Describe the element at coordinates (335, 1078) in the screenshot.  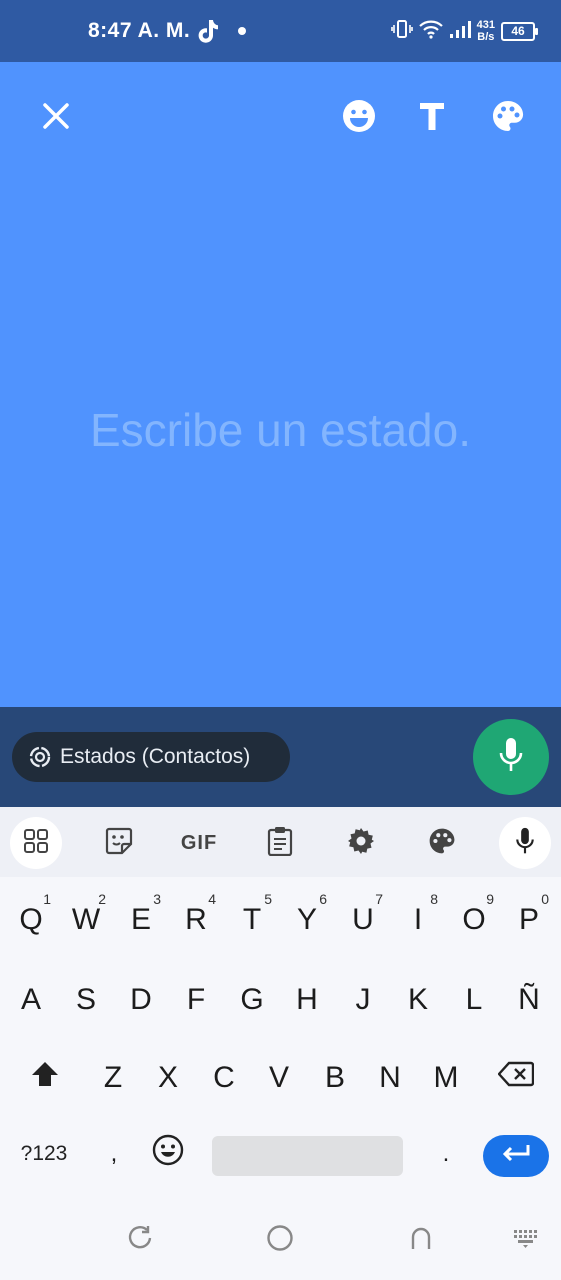
I see `key-b: B` at that location.